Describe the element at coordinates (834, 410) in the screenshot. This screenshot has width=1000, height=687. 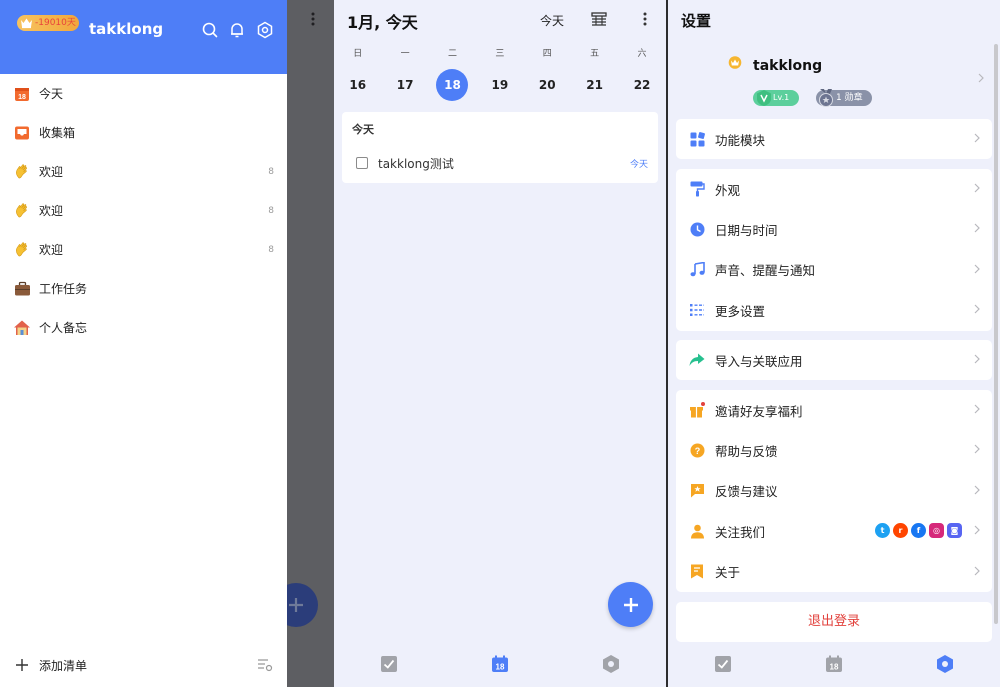
I see `settings-item-invite: 邀请好友享福利` at that location.